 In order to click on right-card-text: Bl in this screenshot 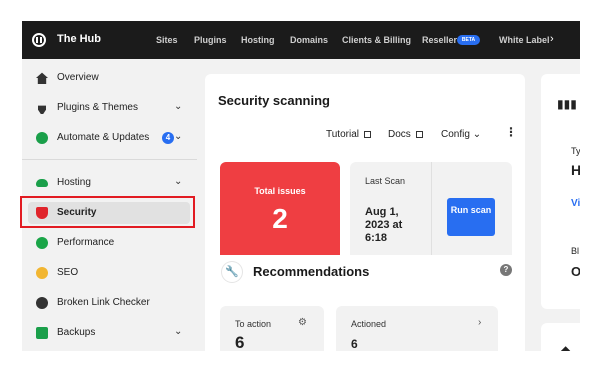, I will do `click(575, 251)`.